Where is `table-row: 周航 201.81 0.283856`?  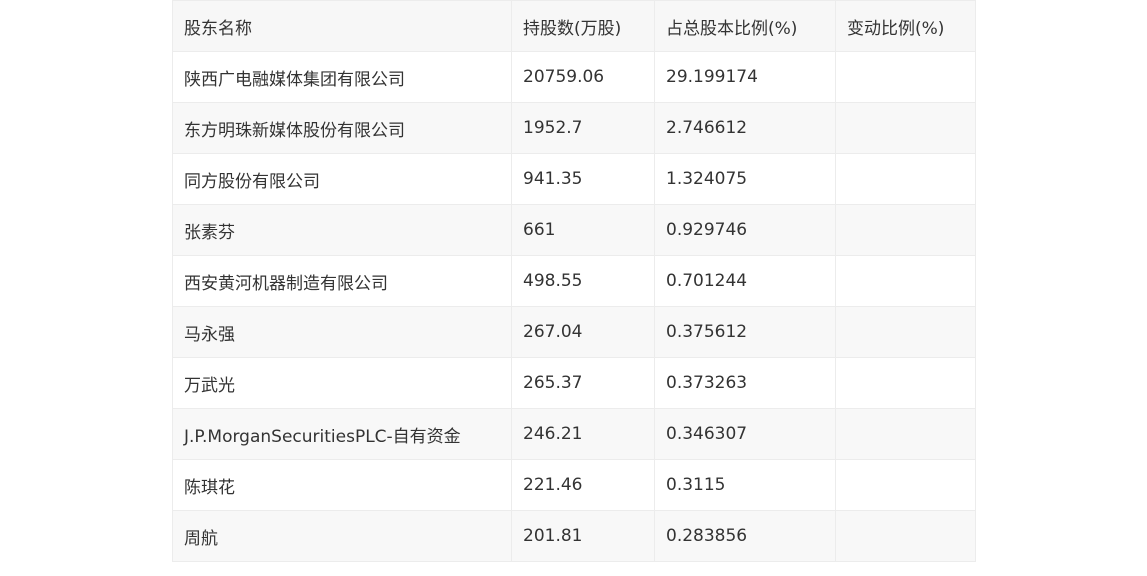 table-row: 周航 201.81 0.283856 is located at coordinates (574, 536).